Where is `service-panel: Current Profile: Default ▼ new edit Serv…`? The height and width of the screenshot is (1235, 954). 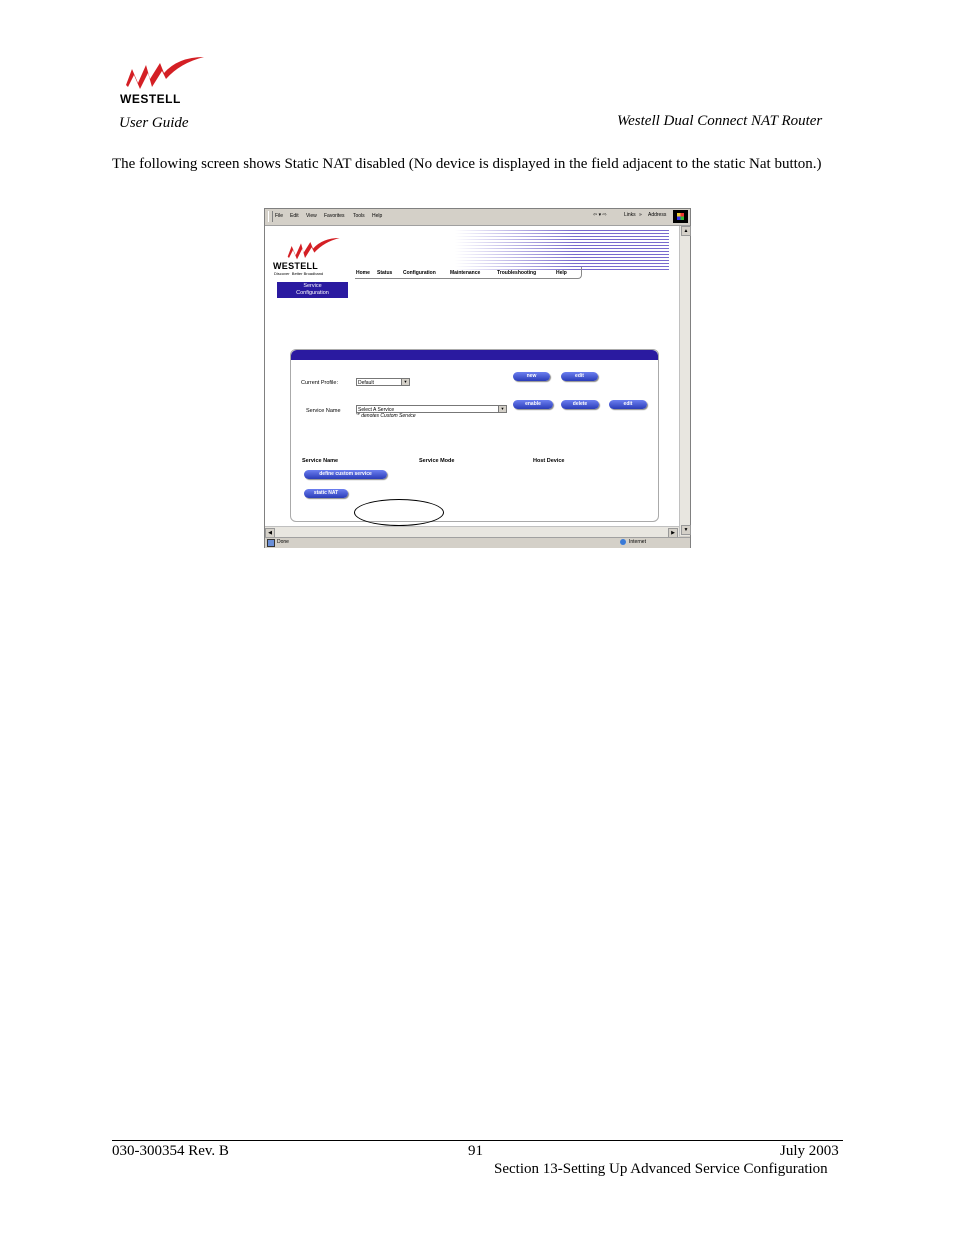 service-panel: Current Profile: Default ▼ new edit Serv… is located at coordinates (474, 435).